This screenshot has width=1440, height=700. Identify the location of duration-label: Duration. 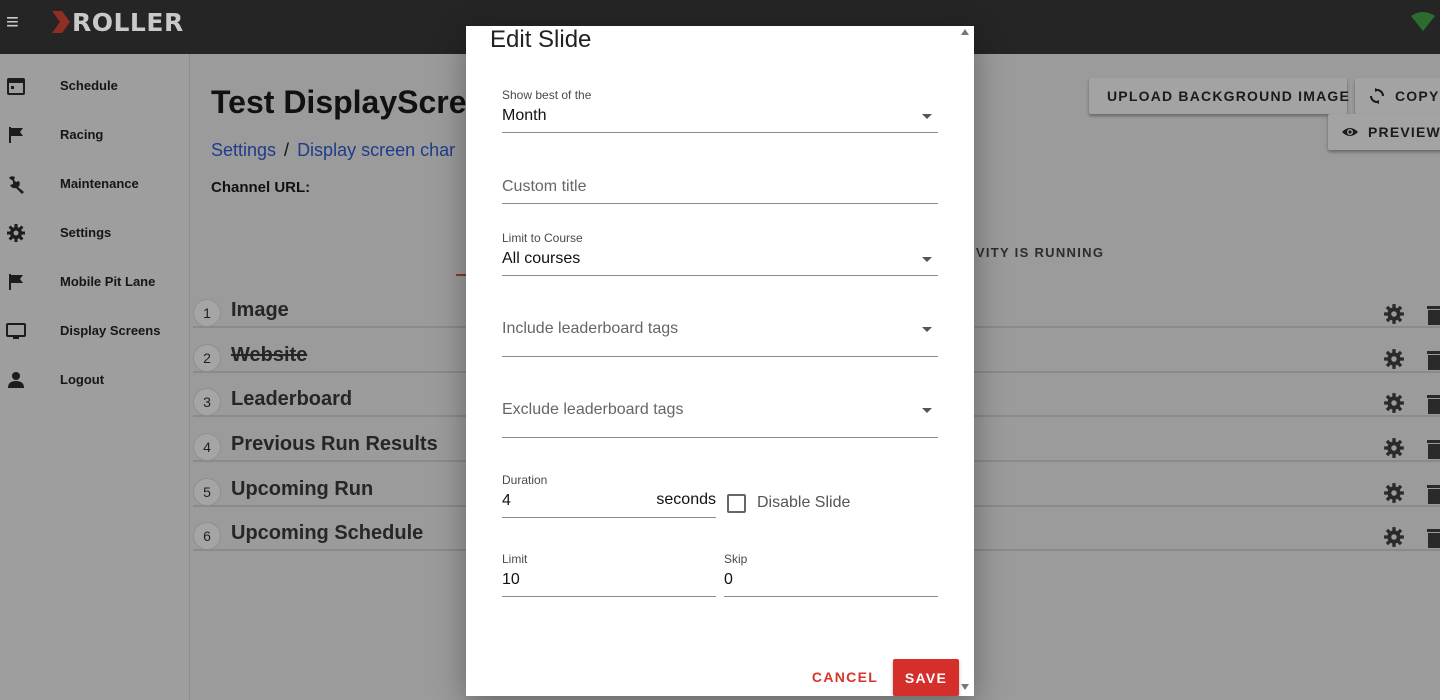
(525, 480).